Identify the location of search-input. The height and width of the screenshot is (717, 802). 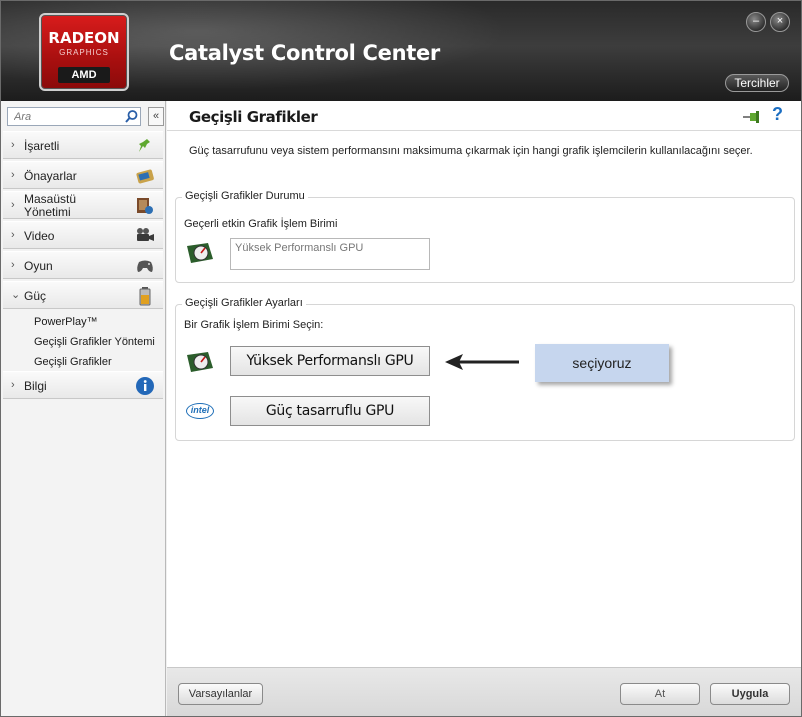
(64, 116).